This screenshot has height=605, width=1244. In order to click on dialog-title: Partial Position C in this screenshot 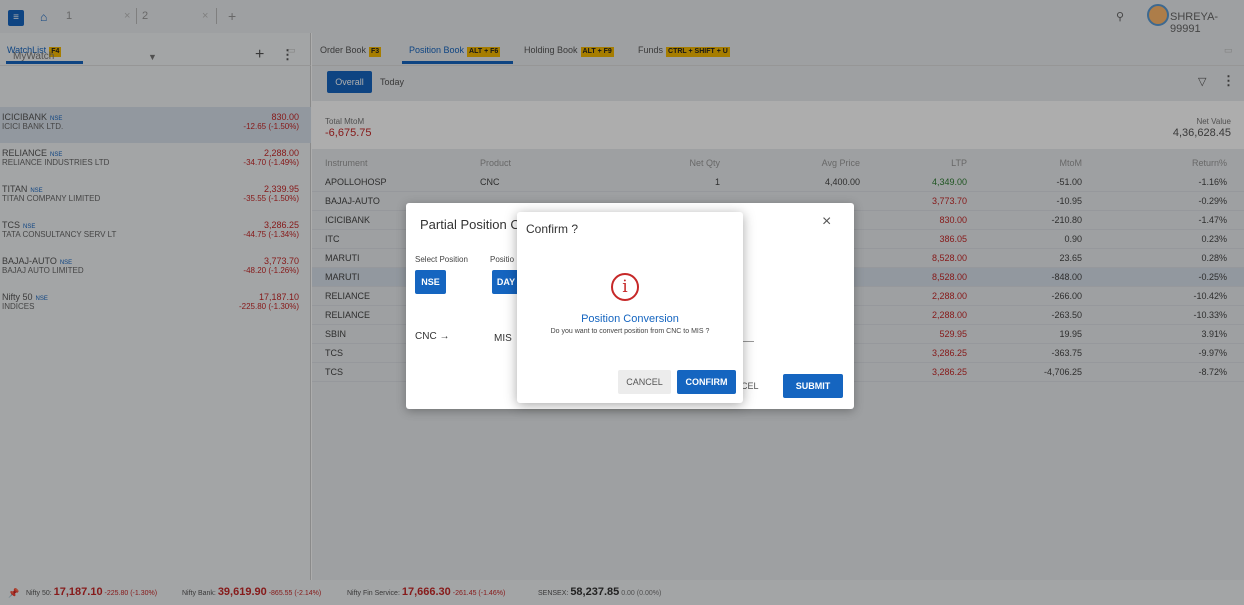, I will do `click(470, 224)`.